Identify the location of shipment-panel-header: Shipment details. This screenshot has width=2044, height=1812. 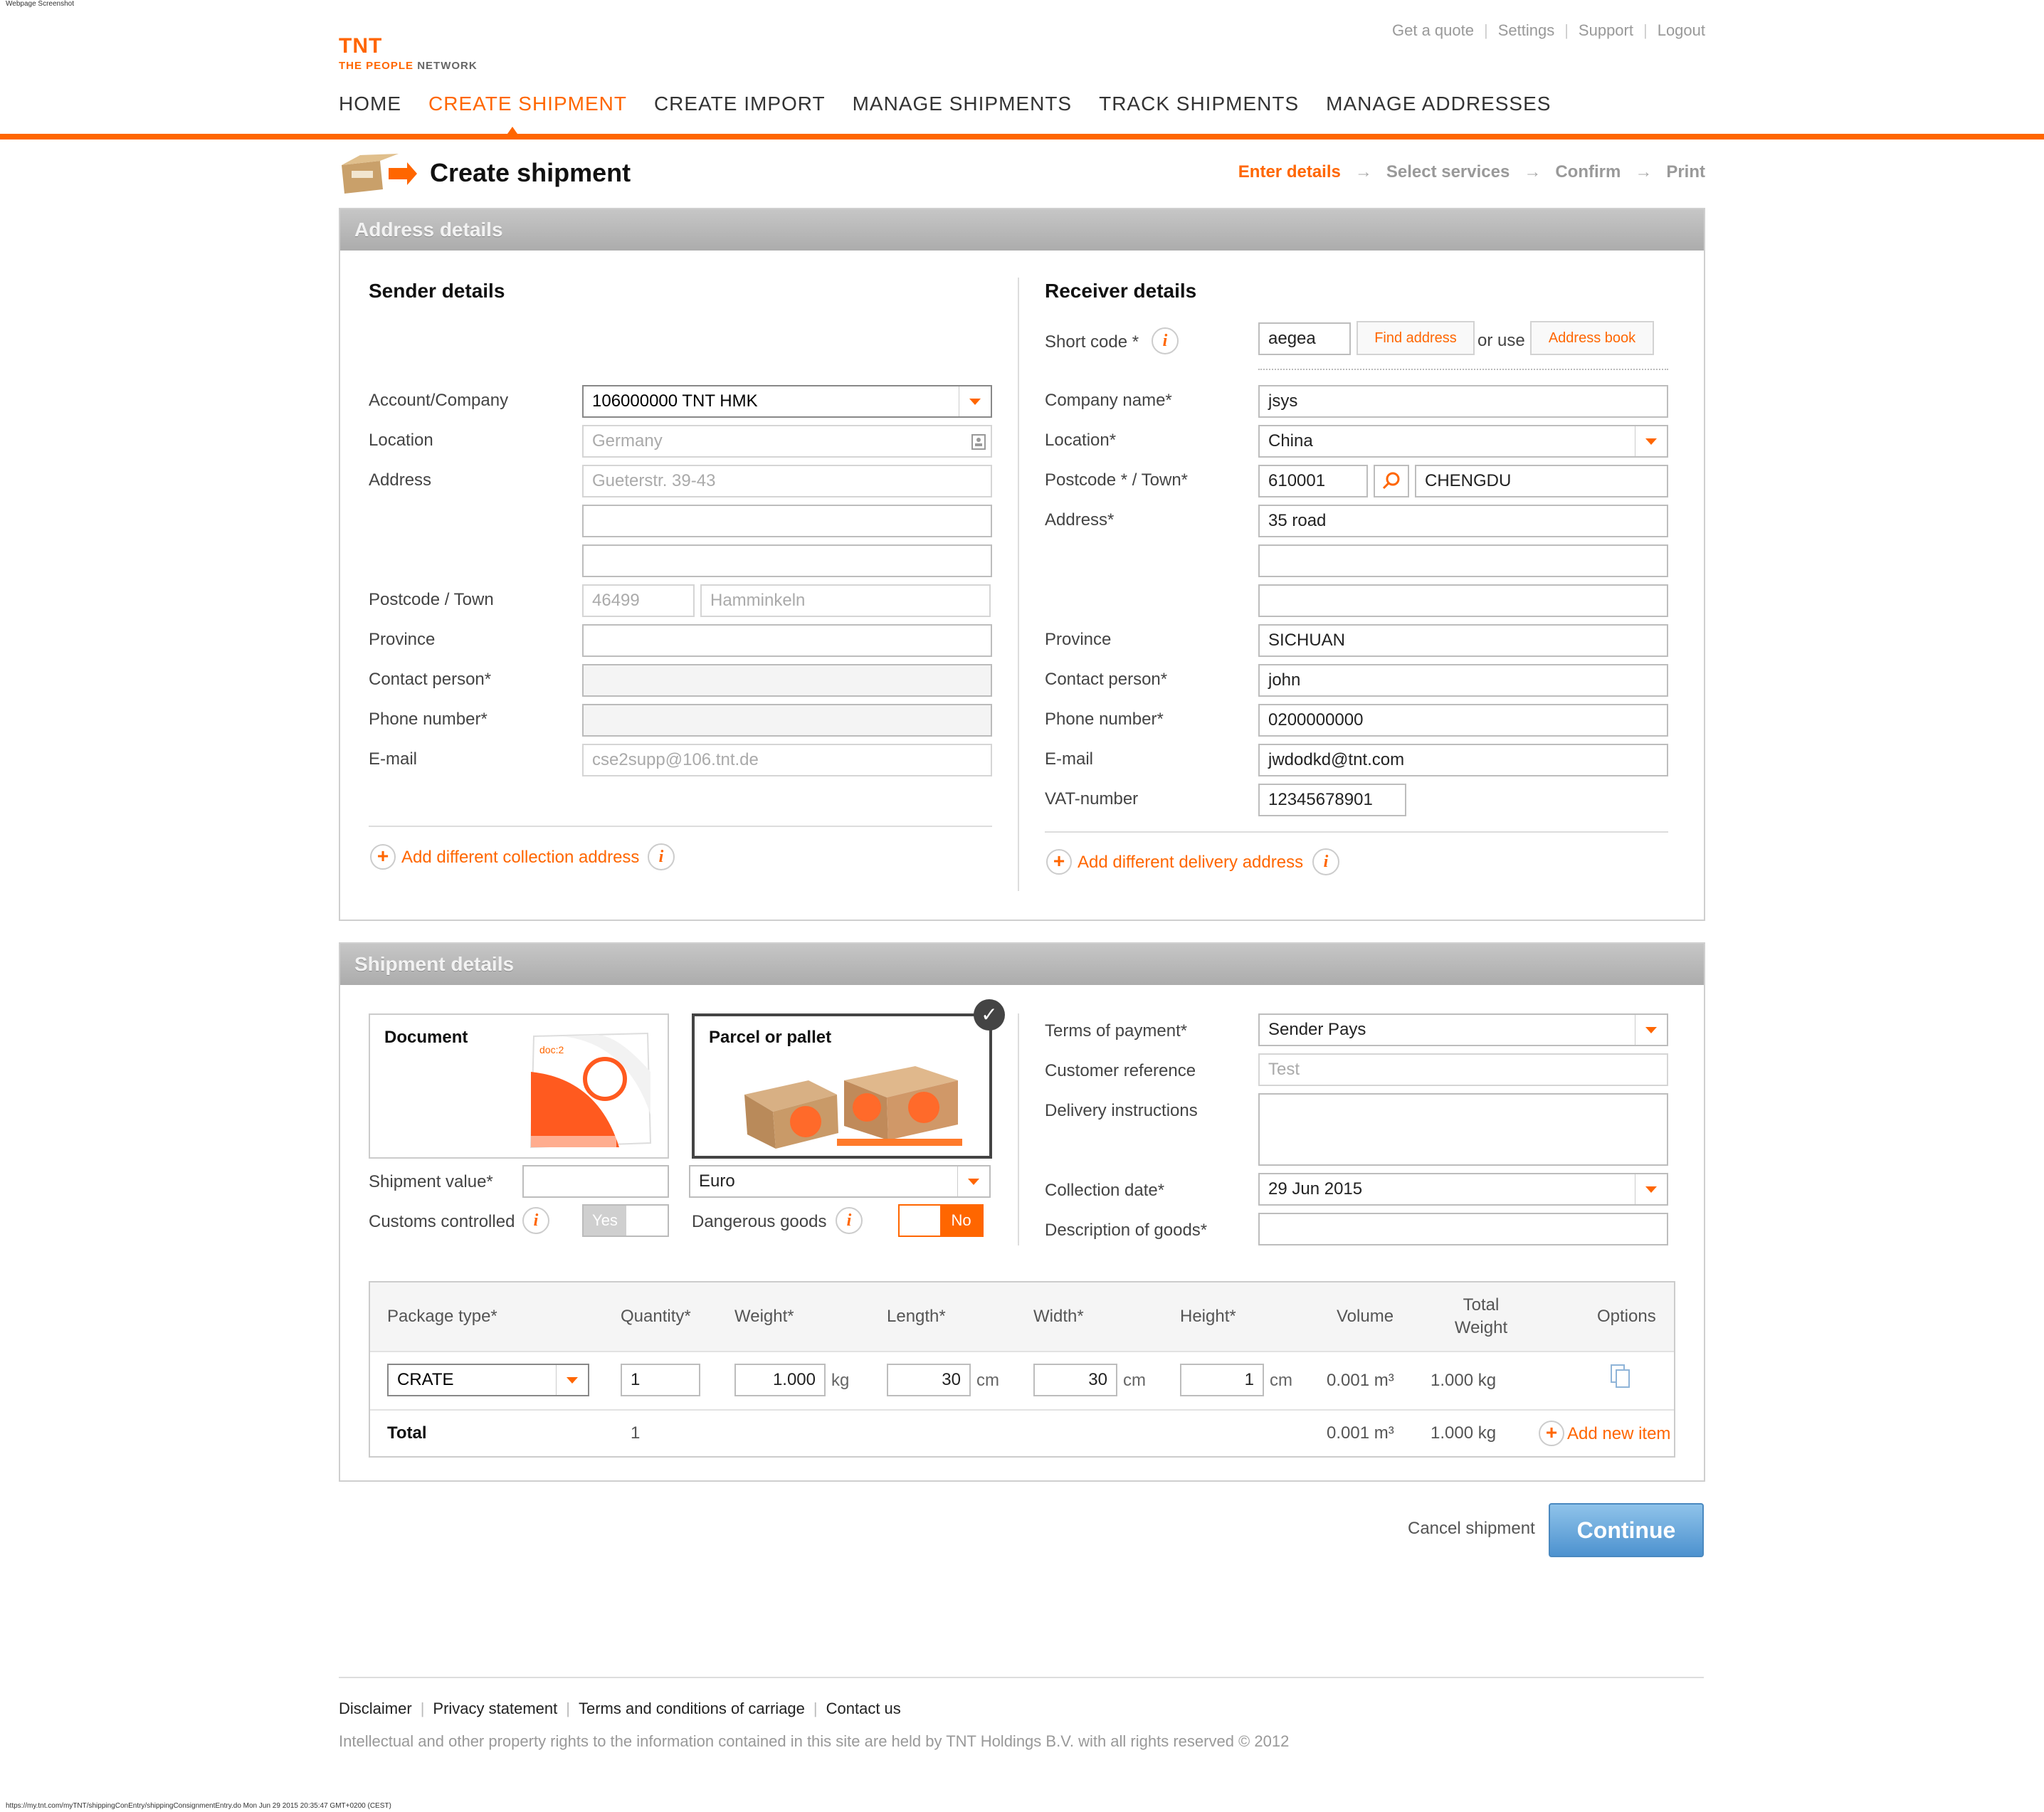
(1022, 964).